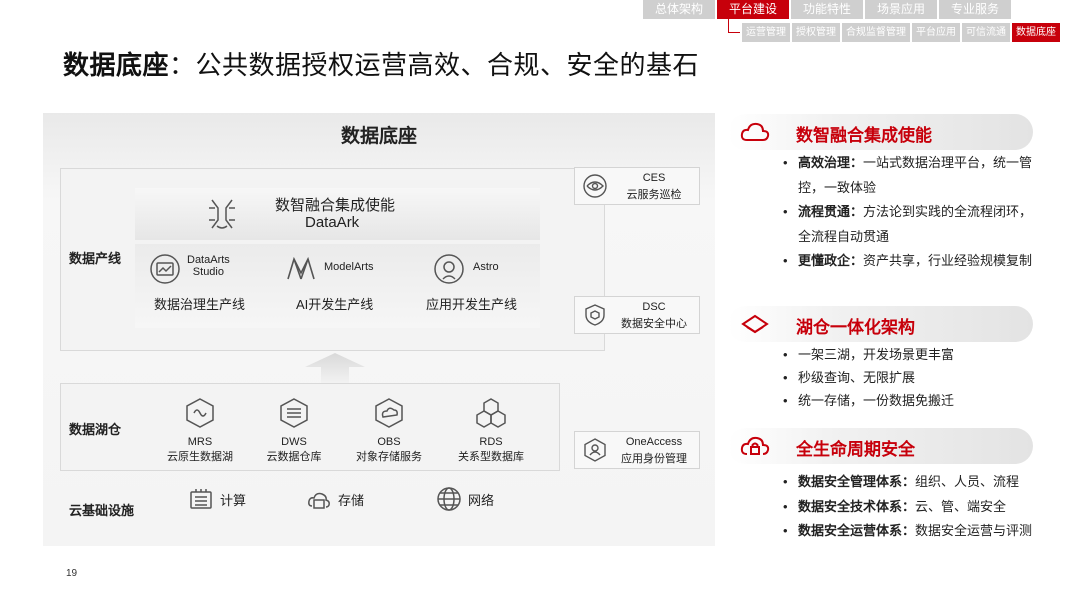 The image size is (1080, 608). Describe the element at coordinates (389, 442) in the screenshot. I see `obs-name: OBS` at that location.